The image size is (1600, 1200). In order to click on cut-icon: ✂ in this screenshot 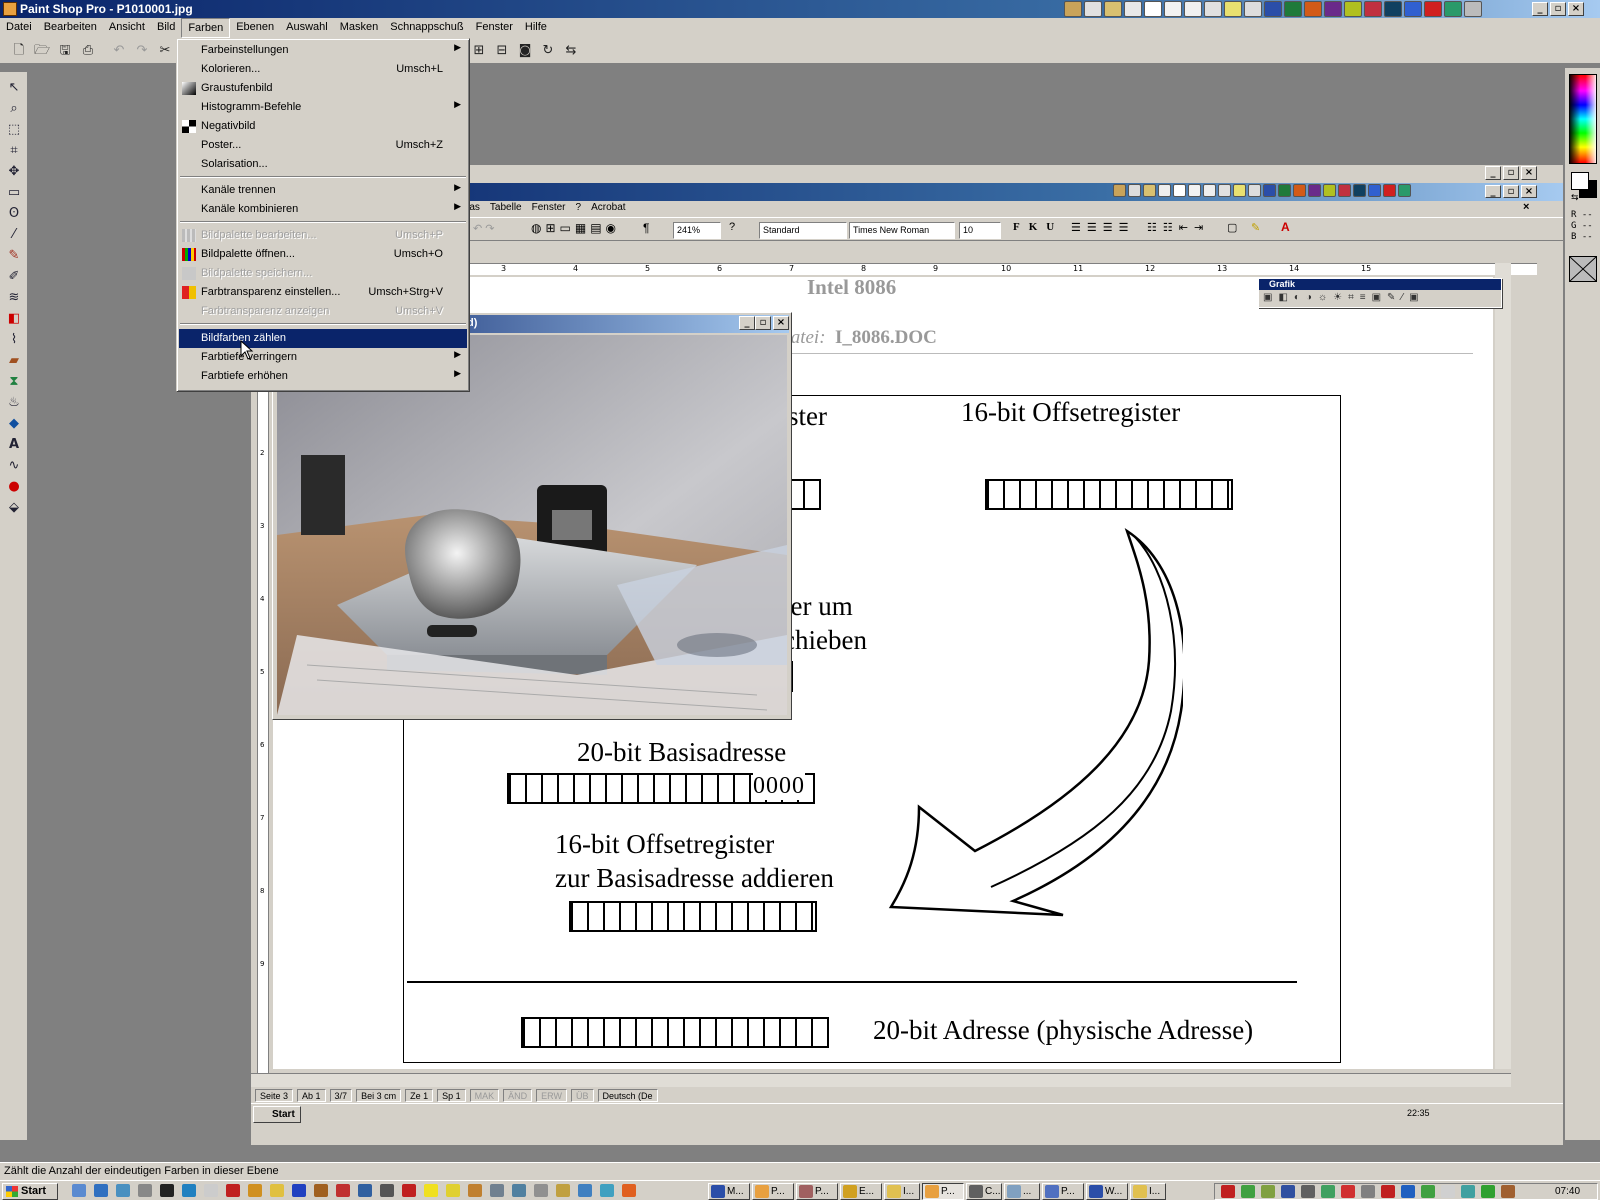, I will do `click(165, 51)`.